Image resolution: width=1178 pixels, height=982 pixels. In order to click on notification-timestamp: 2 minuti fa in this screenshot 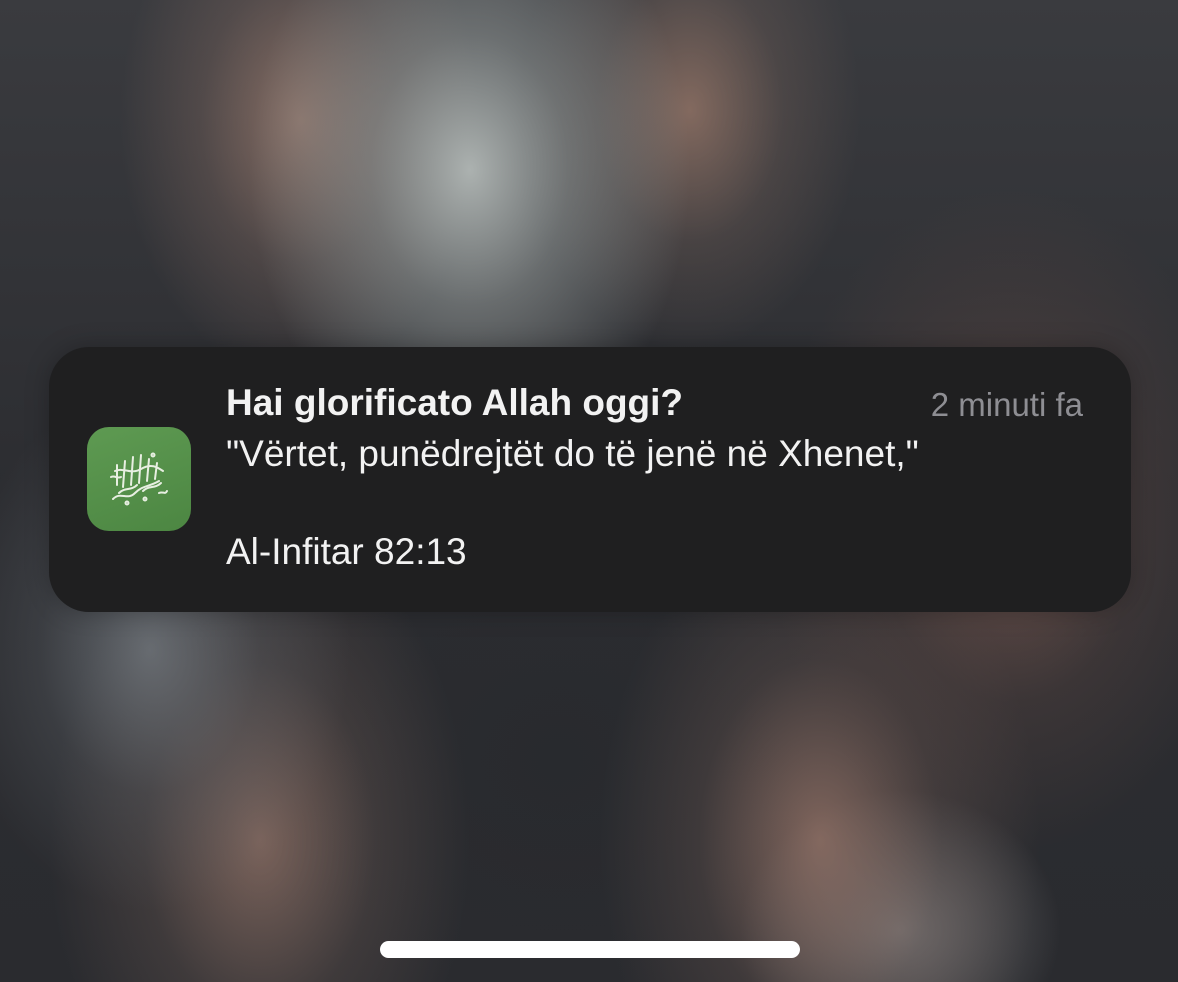, I will do `click(1006, 404)`.